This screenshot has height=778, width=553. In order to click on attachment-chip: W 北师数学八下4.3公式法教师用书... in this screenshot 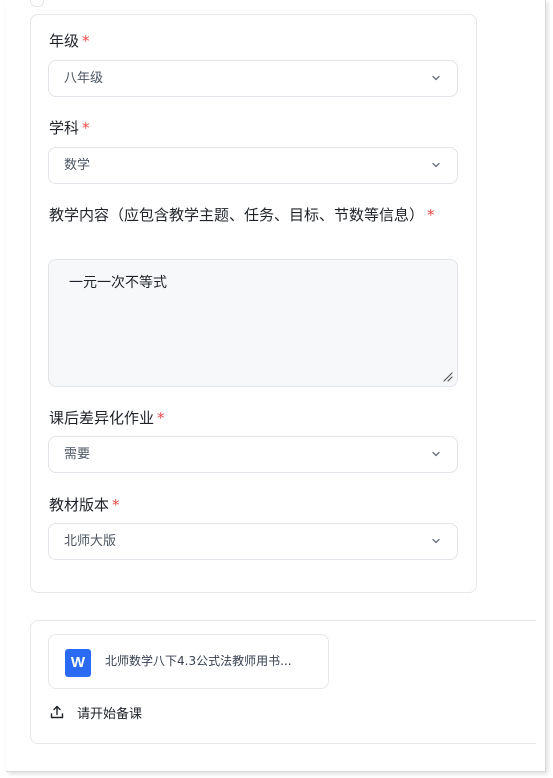, I will do `click(188, 661)`.